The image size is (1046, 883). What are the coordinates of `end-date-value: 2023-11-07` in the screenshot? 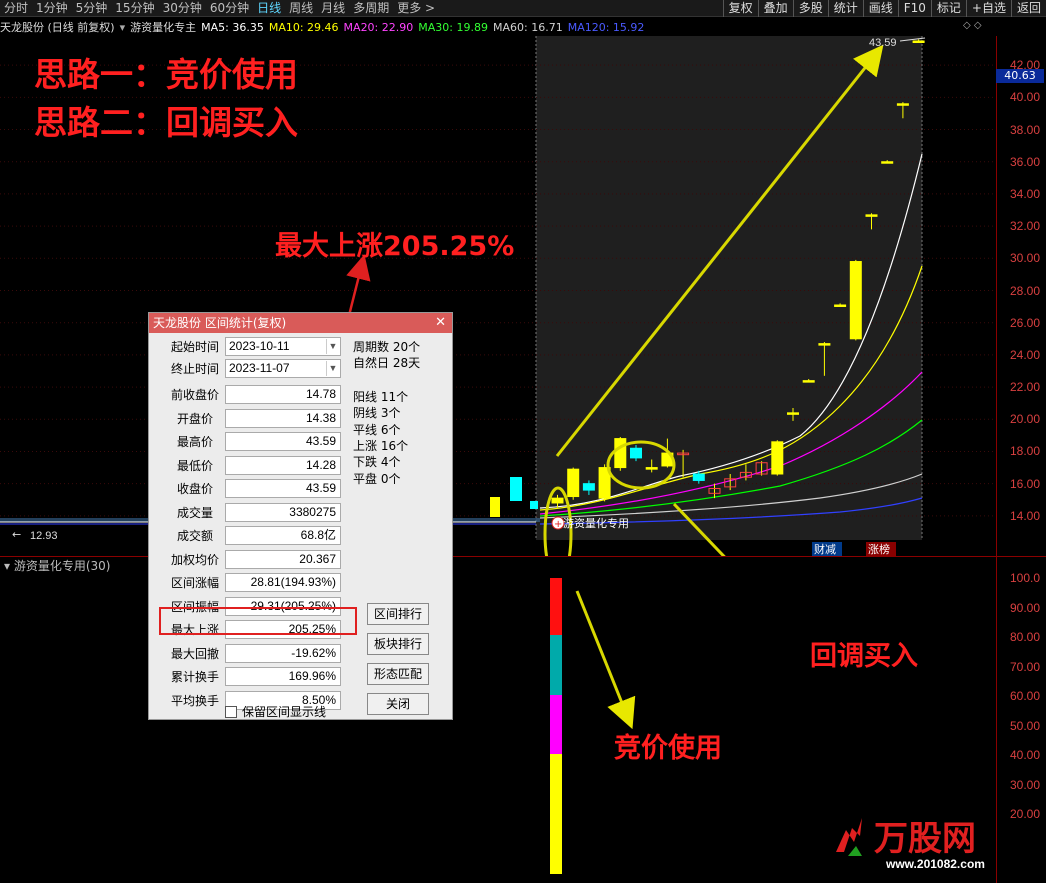 It's located at (259, 368).